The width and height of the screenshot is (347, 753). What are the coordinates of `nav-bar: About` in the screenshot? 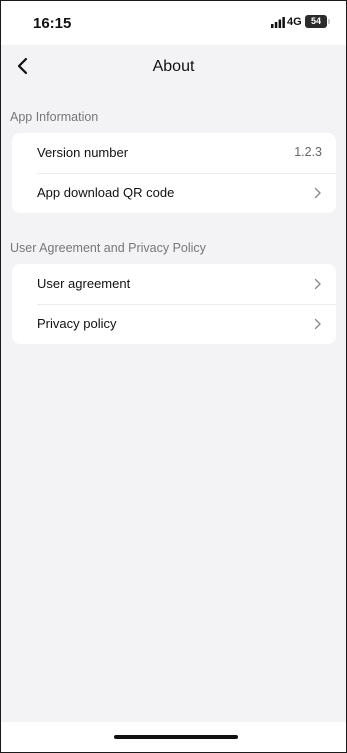 It's located at (173, 67).